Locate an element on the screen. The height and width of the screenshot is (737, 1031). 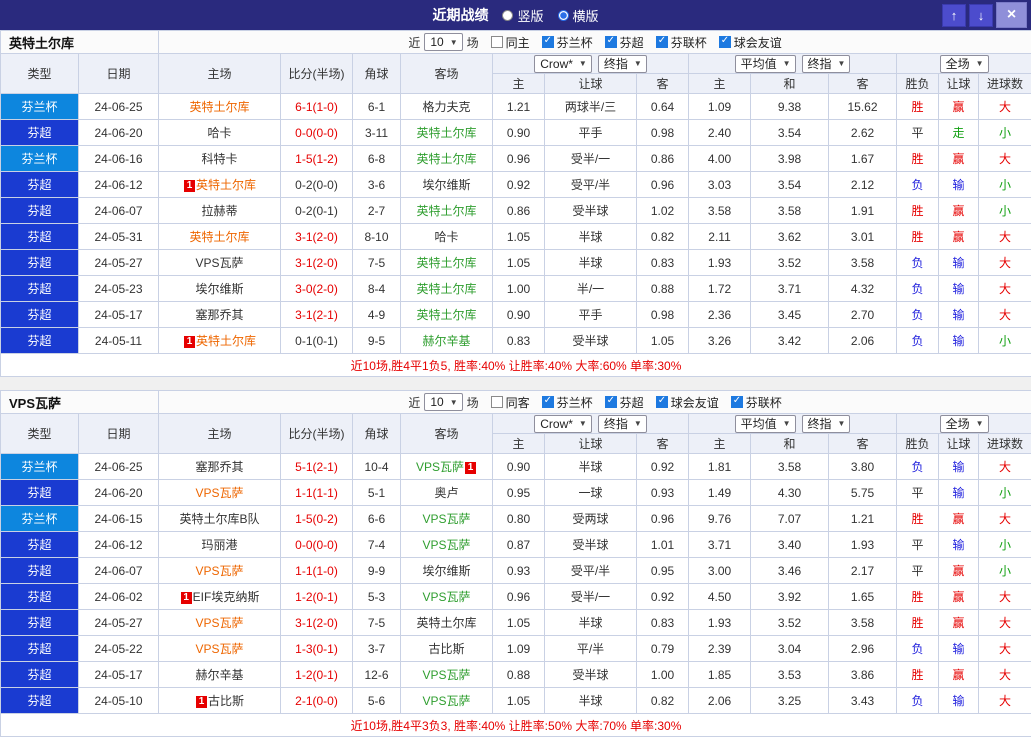
score-link: 3-1(2-1) is located at coordinates (317, 315).